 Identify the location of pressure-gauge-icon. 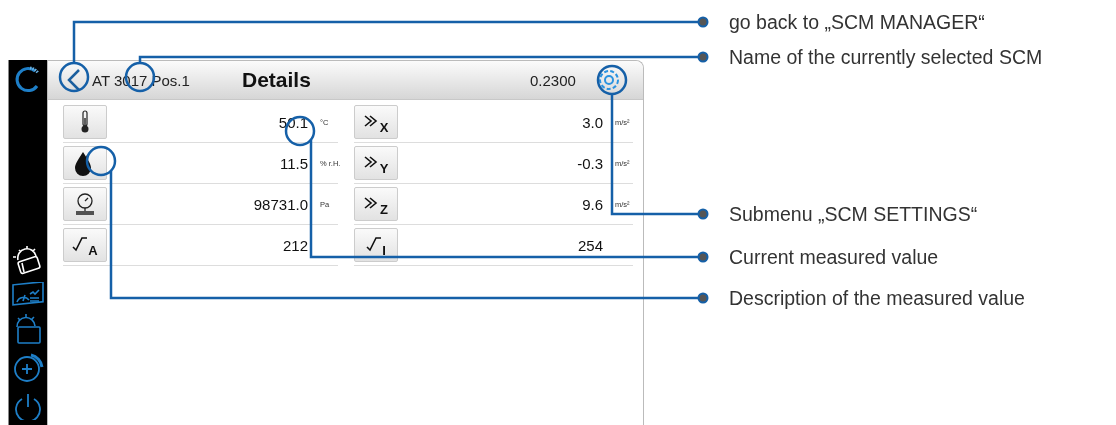
(85, 204).